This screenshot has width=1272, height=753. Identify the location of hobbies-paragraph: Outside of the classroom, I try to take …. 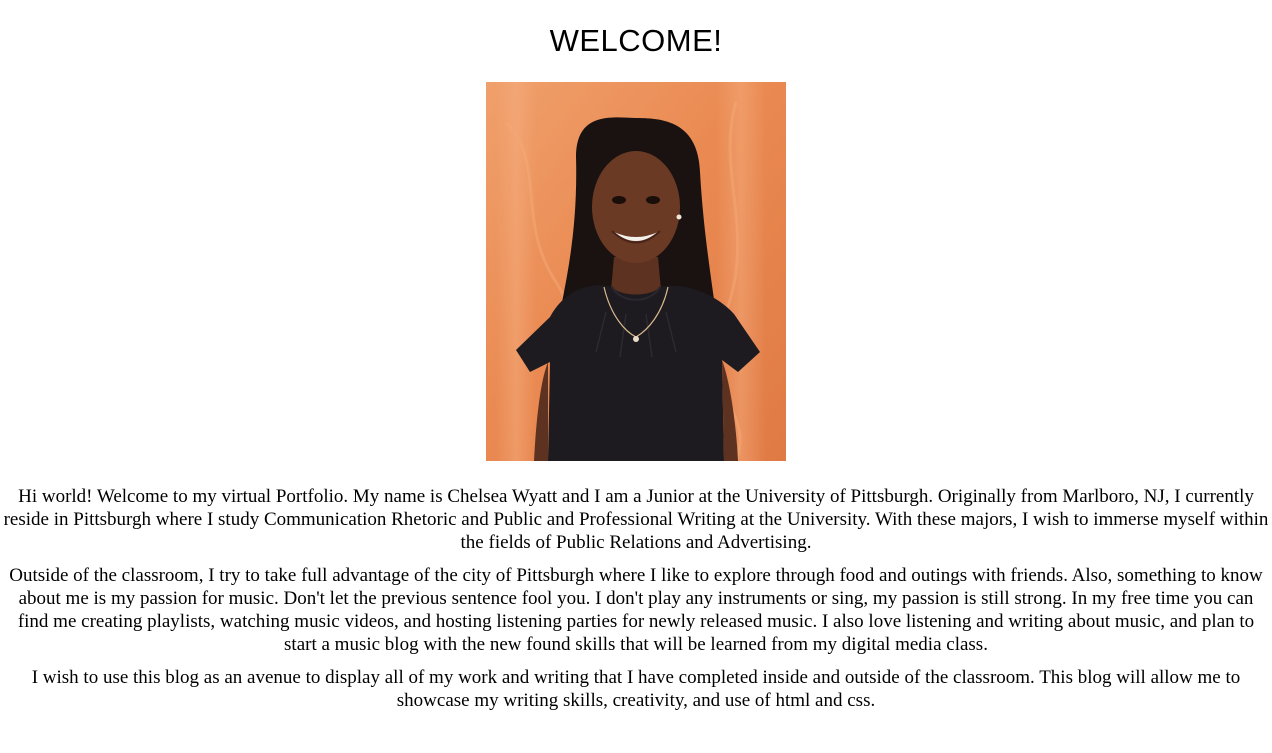
(636, 610).